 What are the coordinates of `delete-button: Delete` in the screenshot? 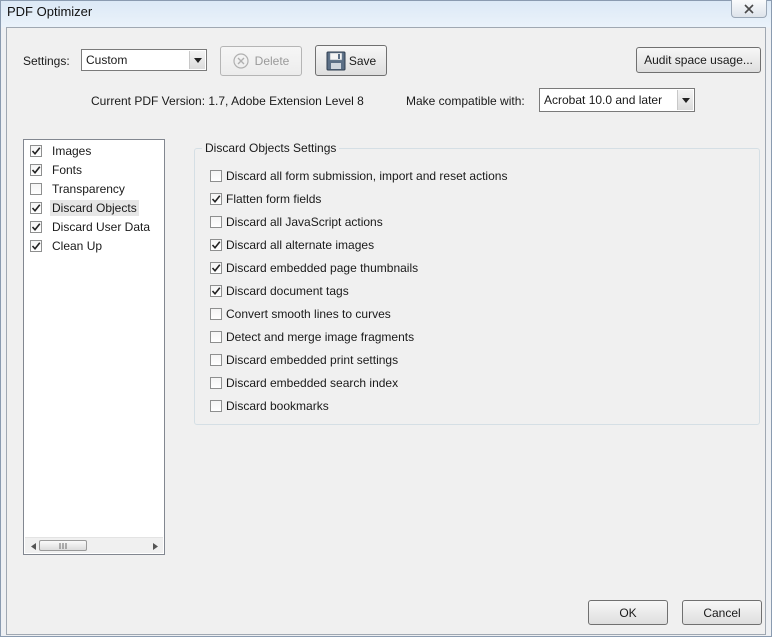 It's located at (261, 61).